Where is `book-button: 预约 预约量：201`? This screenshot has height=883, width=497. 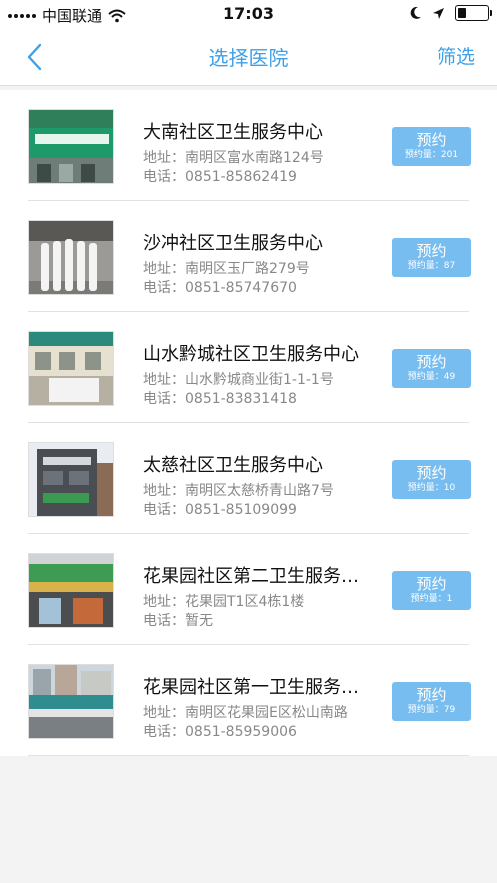
book-button: 预约 预约量：201 is located at coordinates (431, 146).